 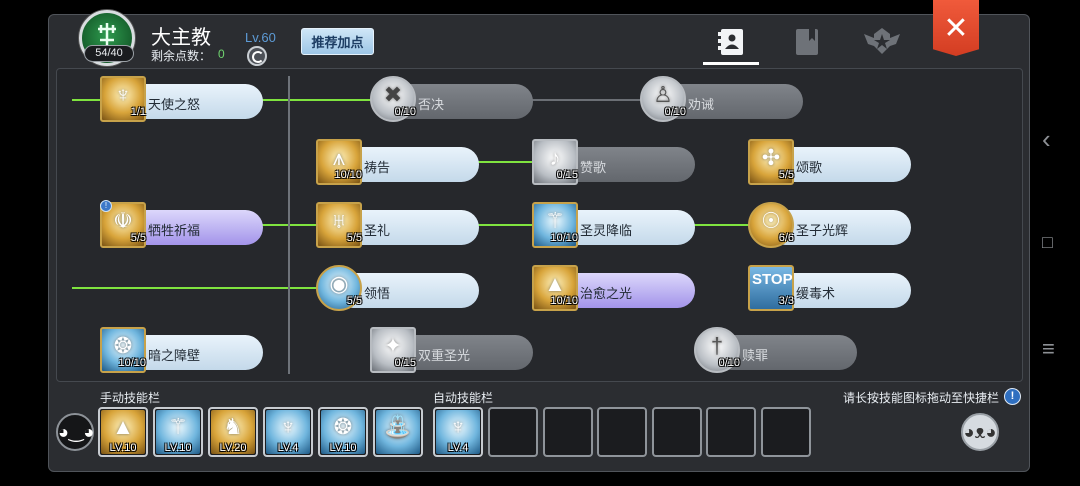 I want to click on skill-node: ⚚ 圣灵降临 10/10, so click(x=614, y=225).